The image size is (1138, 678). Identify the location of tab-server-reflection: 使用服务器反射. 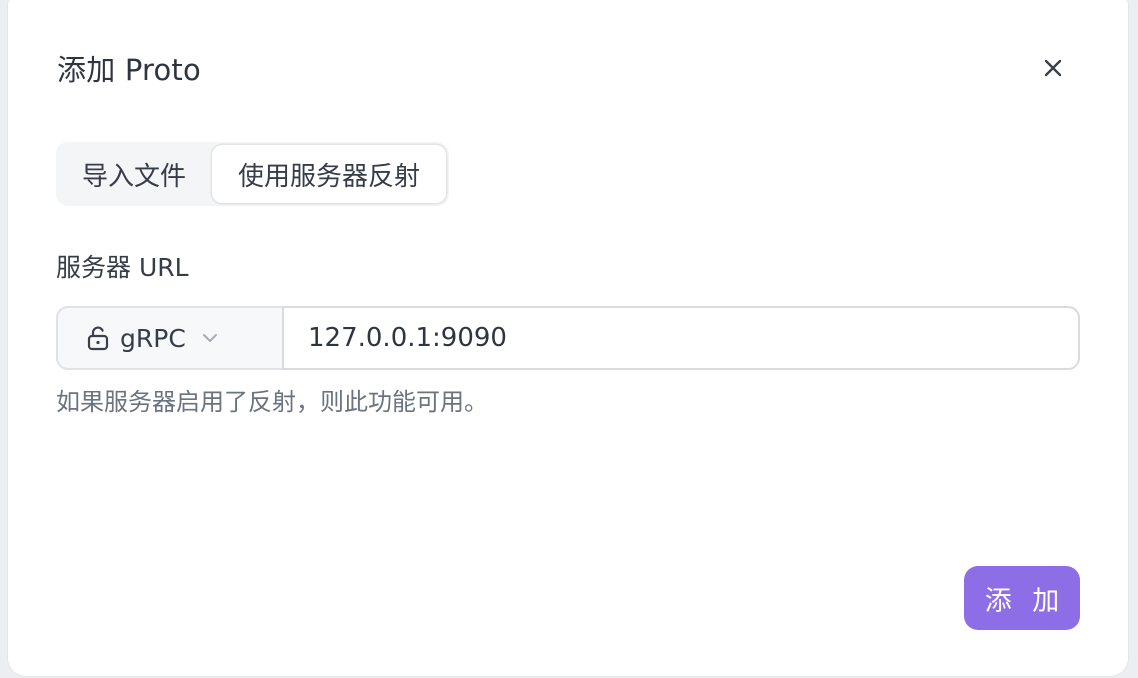
(329, 174).